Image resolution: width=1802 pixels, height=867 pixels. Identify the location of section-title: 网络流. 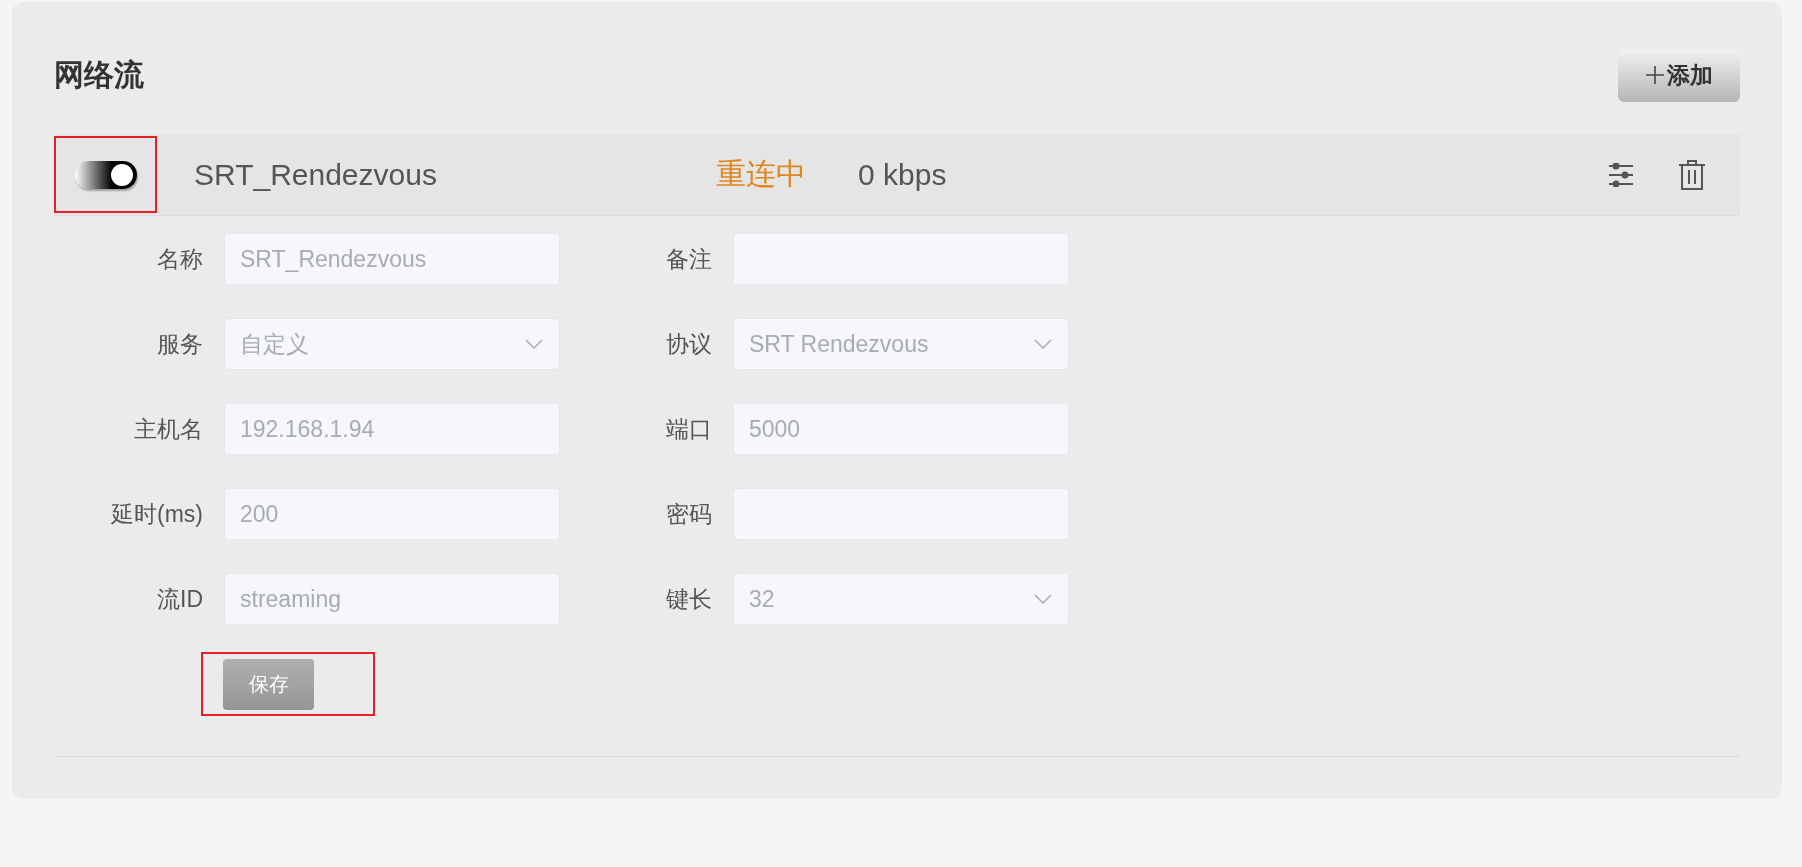
(99, 74).